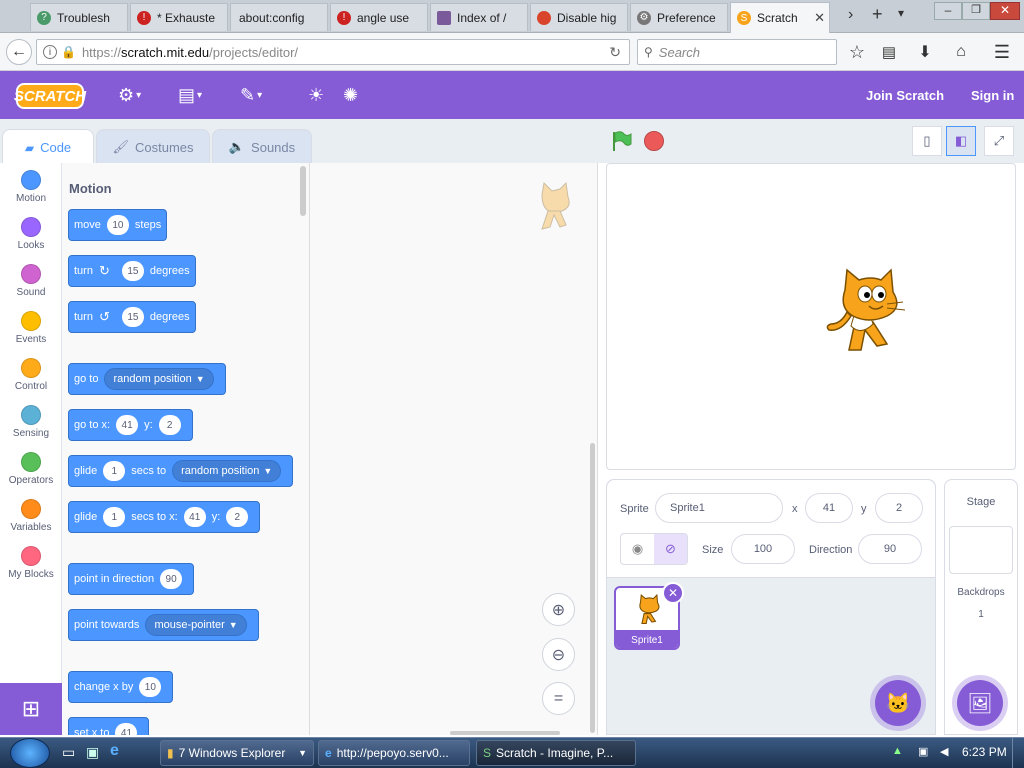 The image size is (1024, 768). Describe the element at coordinates (31, 327) in the screenshot. I see `category-events: Events` at that location.